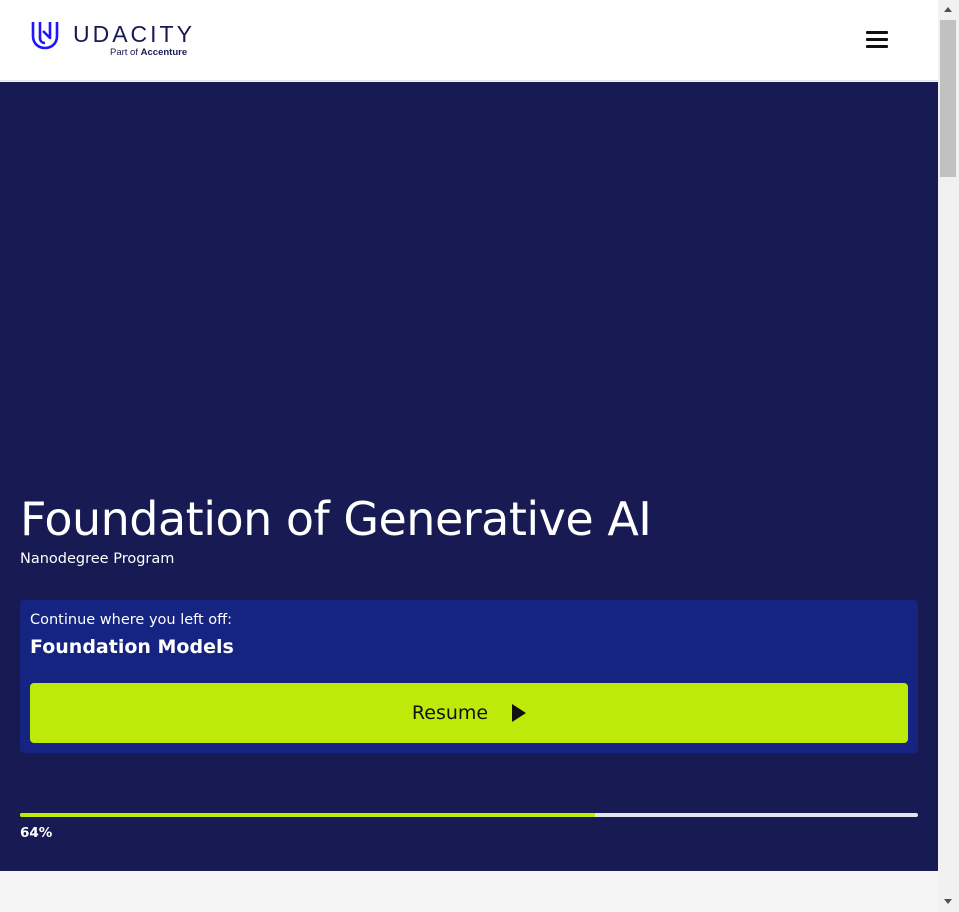 The image size is (959, 912). What do you see at coordinates (948, 98) in the screenshot?
I see `scrollbar-thumb` at bounding box center [948, 98].